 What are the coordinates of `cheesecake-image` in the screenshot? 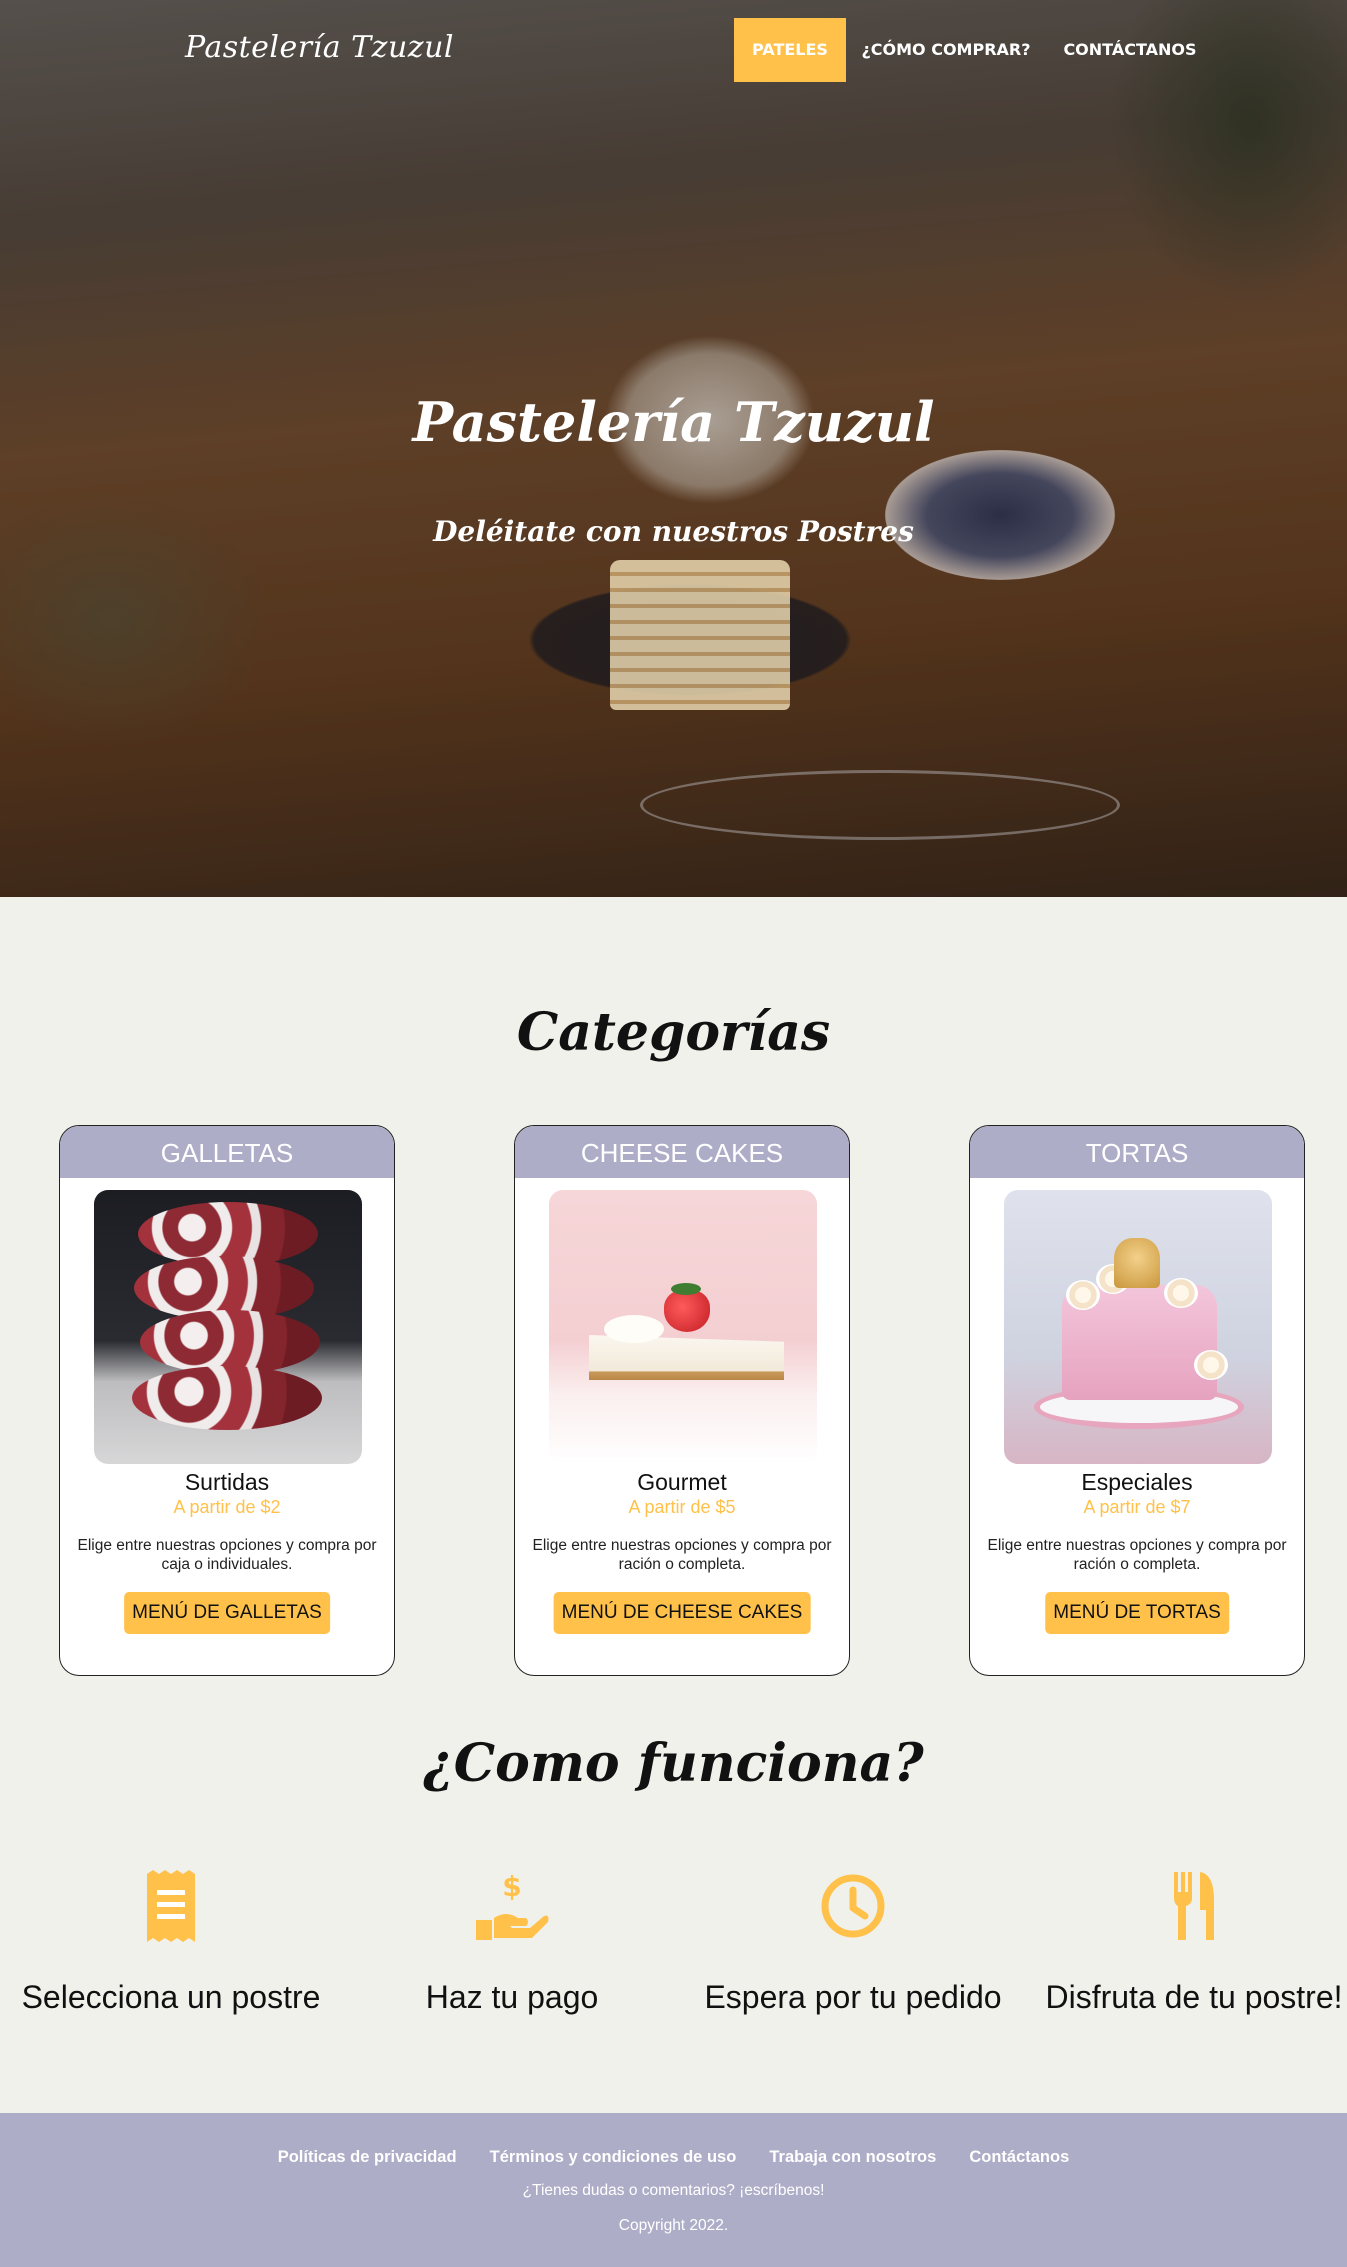 It's located at (683, 1327).